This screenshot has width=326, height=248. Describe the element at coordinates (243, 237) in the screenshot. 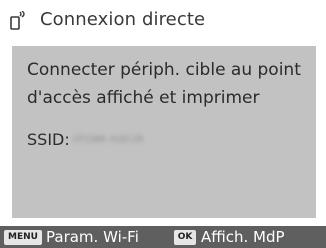

I see `show-password-hint: Affich. MdP` at that location.